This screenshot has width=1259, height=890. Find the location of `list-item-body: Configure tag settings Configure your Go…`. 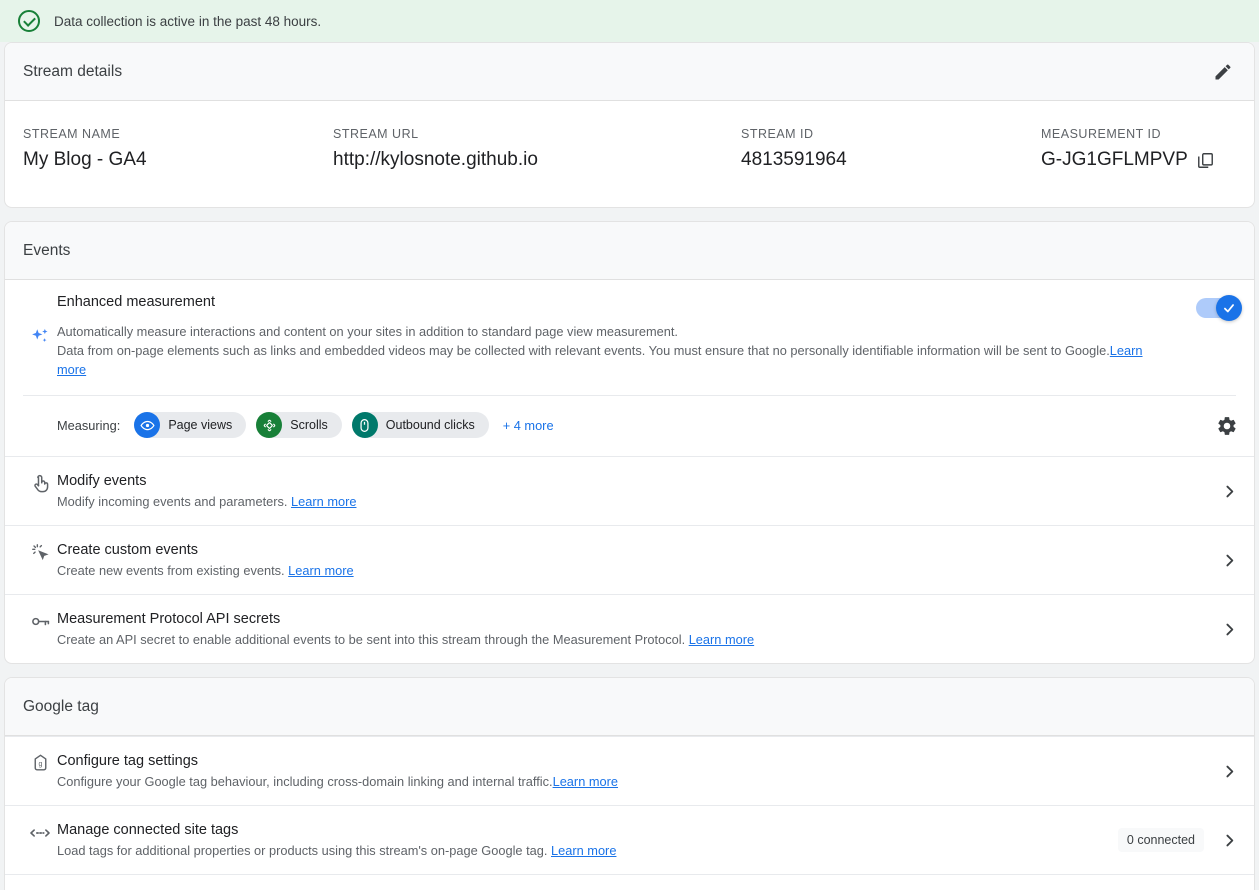

list-item-body: Configure tag settings Configure your Go… is located at coordinates (637, 771).